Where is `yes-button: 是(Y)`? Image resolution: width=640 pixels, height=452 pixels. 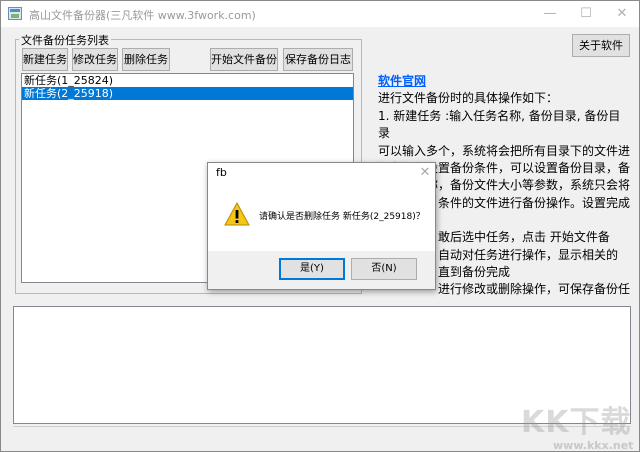
yes-button: 是(Y) is located at coordinates (312, 269).